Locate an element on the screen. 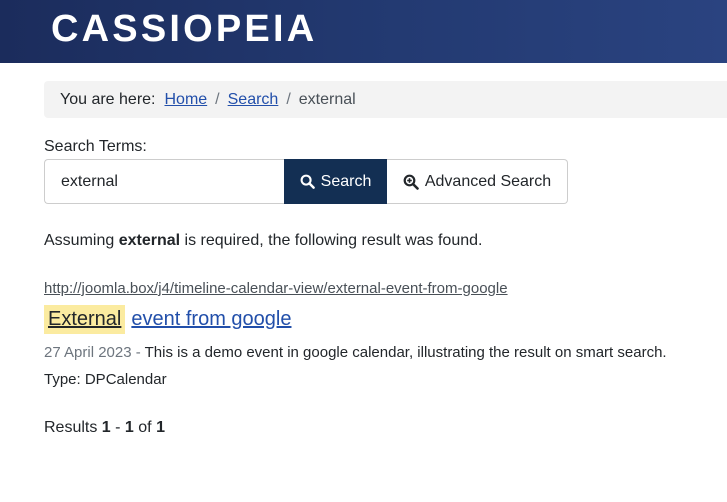  site-logo: CASSIOPEIA is located at coordinates (184, 29).